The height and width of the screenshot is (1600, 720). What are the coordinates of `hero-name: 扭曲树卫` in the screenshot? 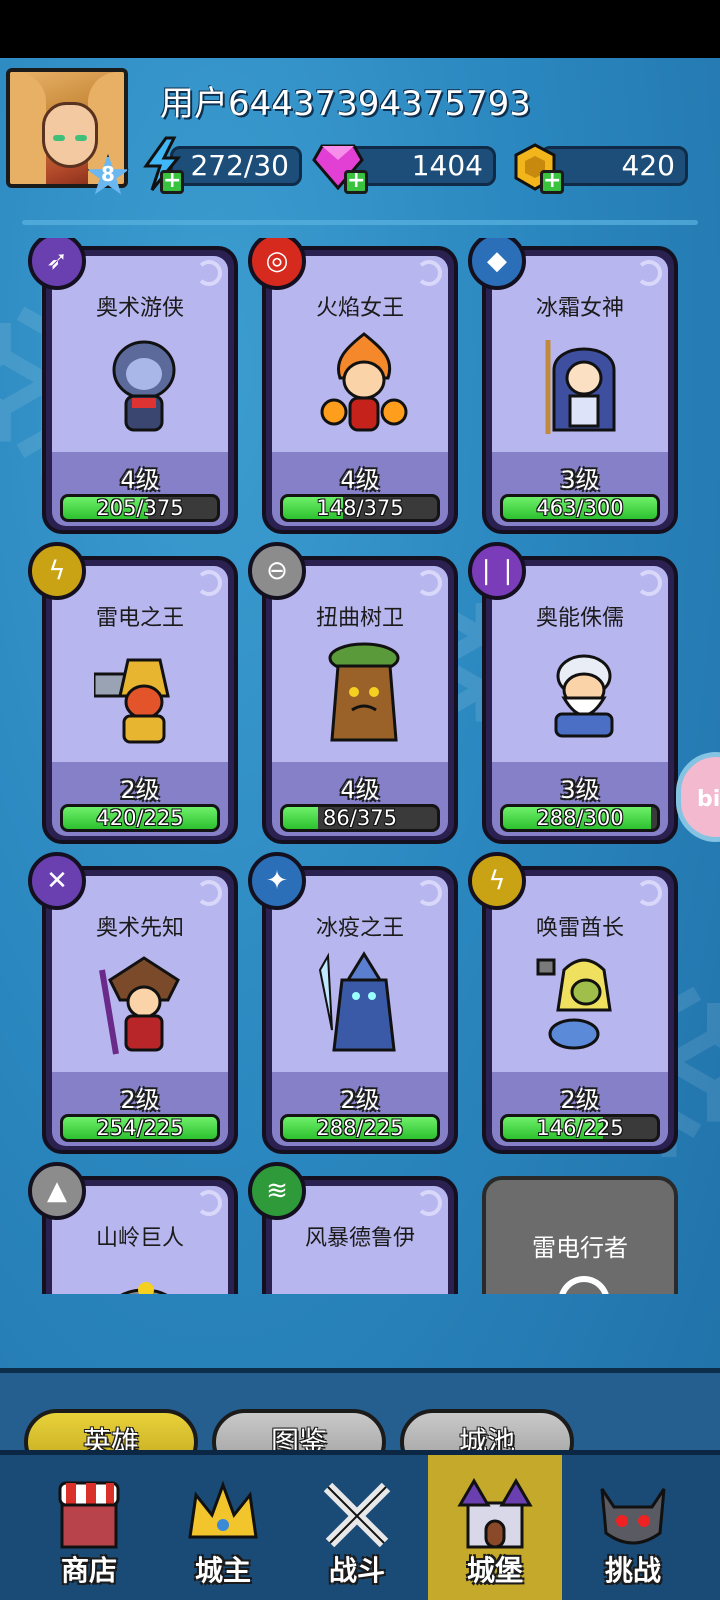 It's located at (359, 618).